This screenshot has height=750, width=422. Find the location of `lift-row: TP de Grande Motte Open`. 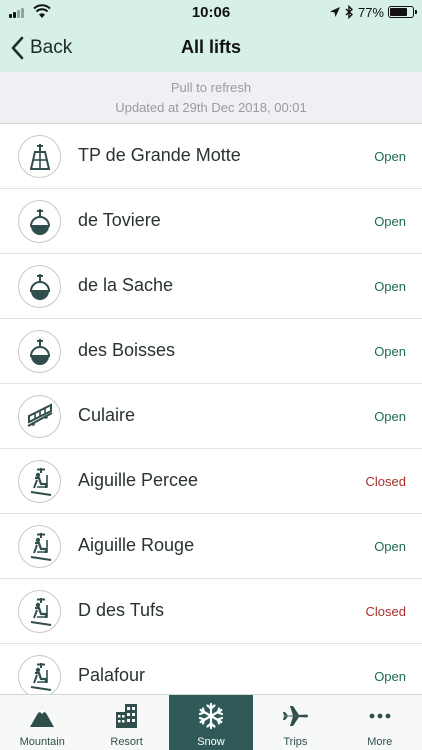

lift-row: TP de Grande Motte Open is located at coordinates (211, 156).